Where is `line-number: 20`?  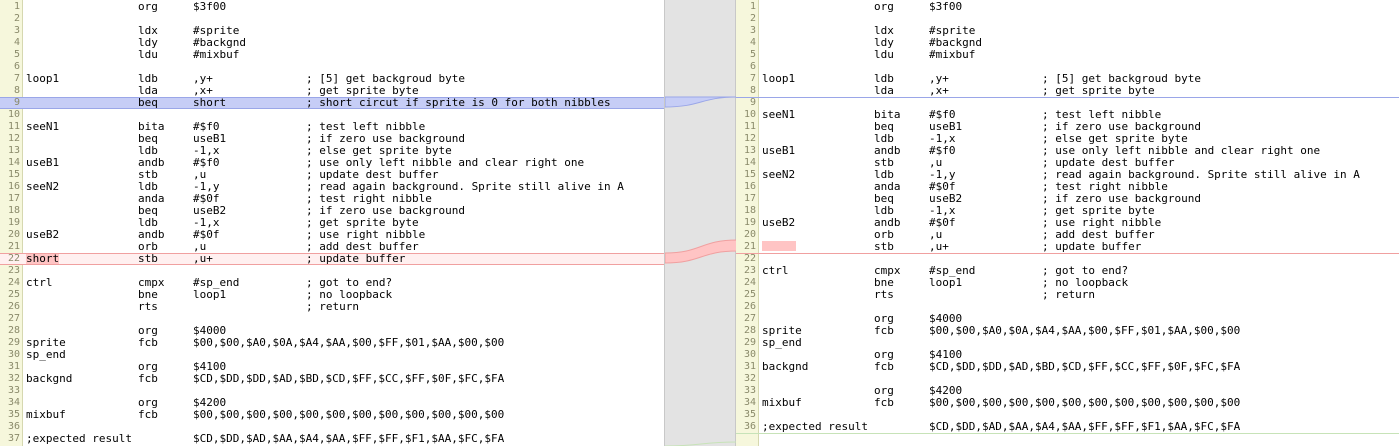 line-number: 20 is located at coordinates (13, 234).